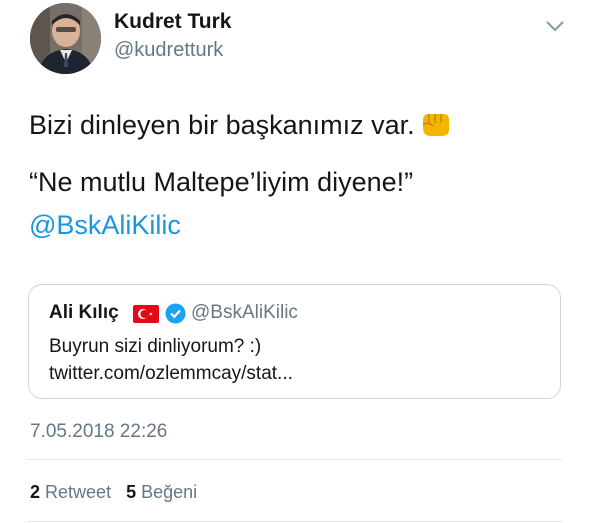 The height and width of the screenshot is (523, 590). I want to click on chevron-down-icon, so click(555, 26).